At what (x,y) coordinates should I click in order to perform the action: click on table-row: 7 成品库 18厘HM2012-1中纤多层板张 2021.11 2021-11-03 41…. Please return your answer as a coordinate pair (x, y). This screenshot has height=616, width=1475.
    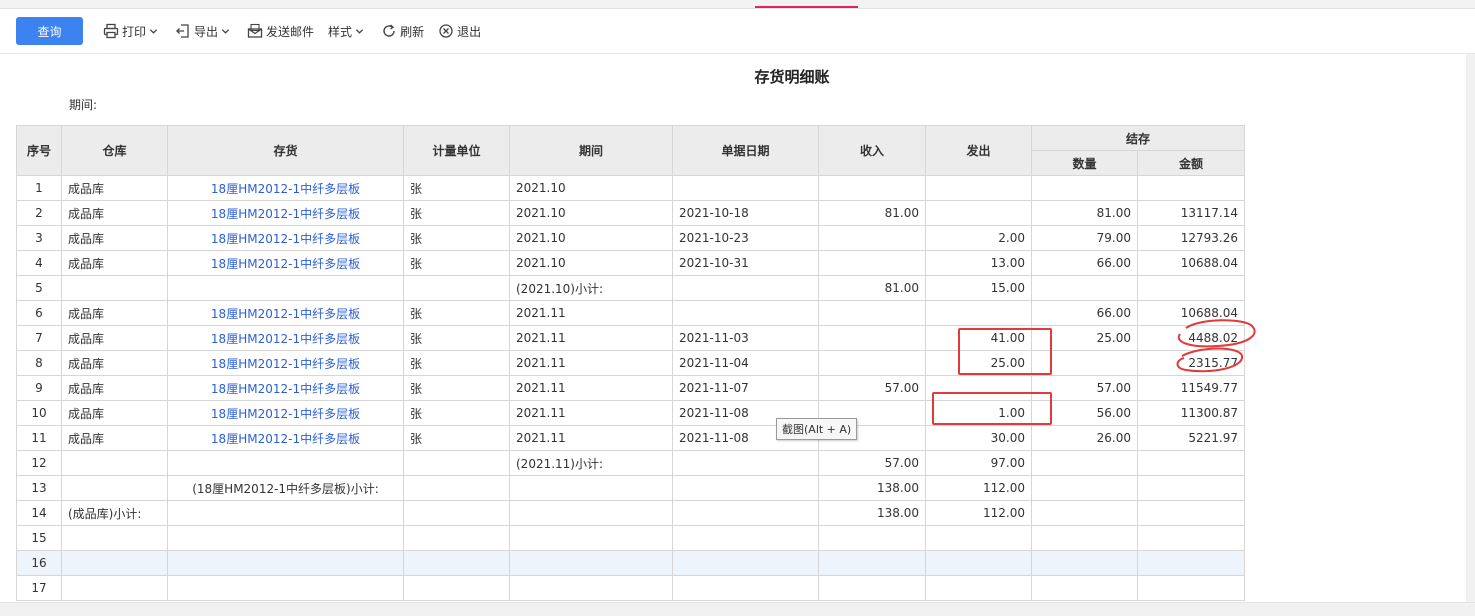
    Looking at the image, I should click on (630, 338).